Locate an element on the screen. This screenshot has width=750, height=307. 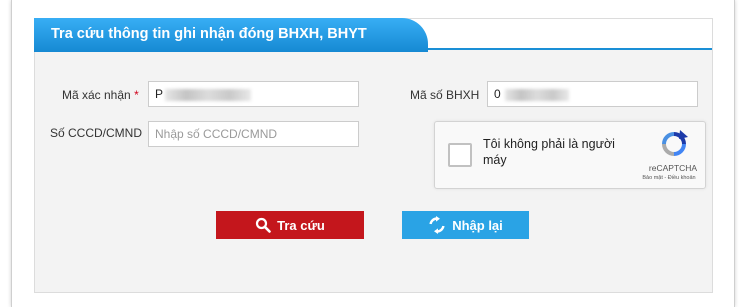
refresh-icon is located at coordinates (437, 225).